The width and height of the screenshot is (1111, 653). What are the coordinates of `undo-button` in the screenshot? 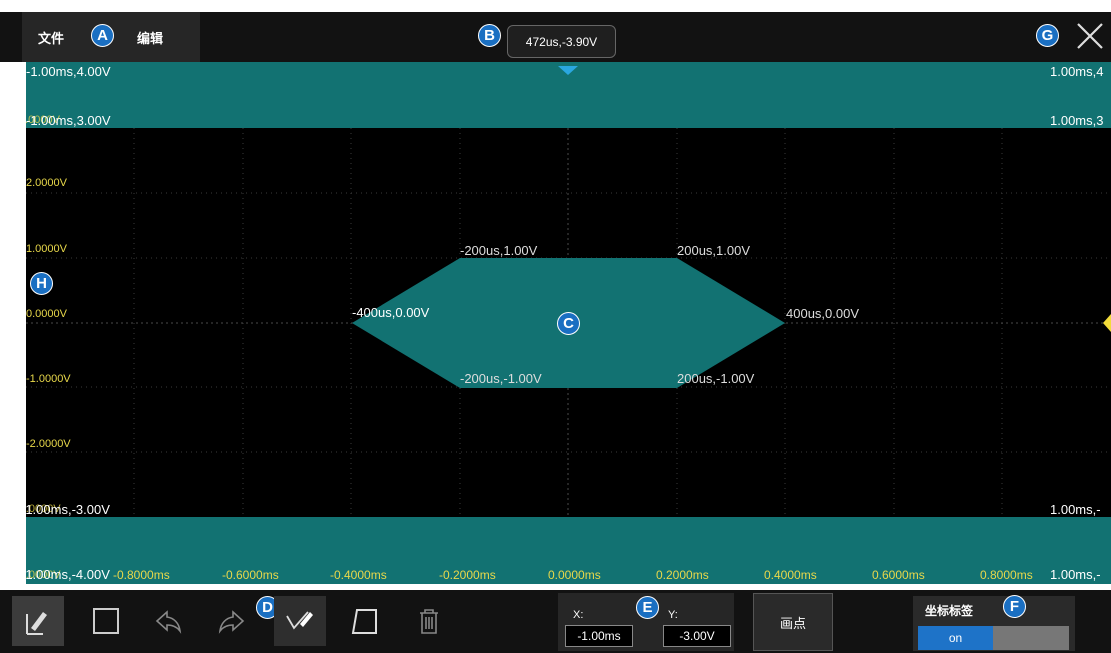 It's located at (168, 621).